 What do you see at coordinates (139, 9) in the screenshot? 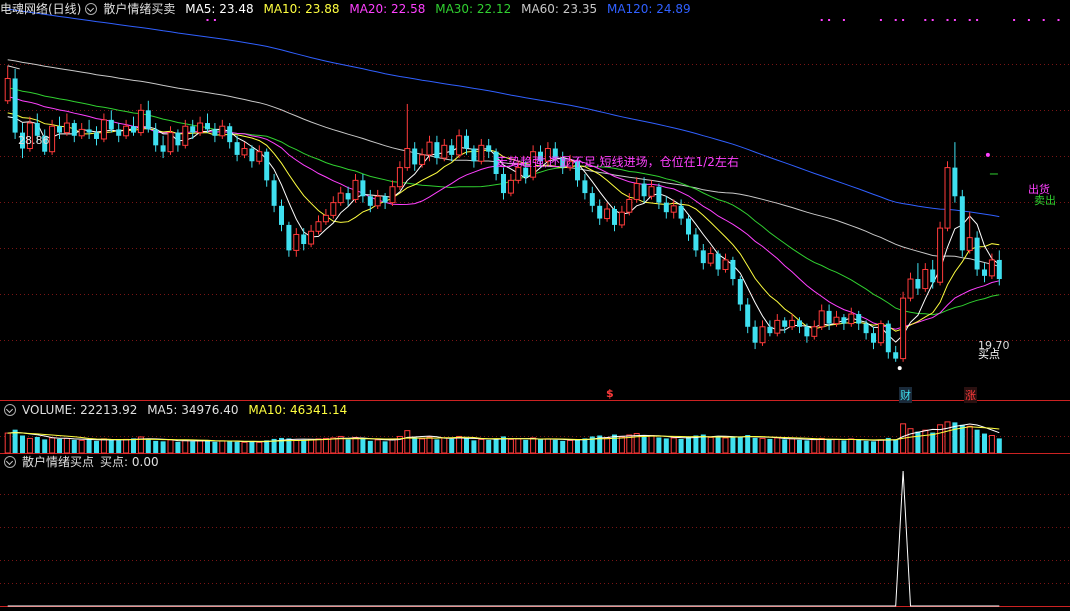
I see `indicator-name: 散户情绪买卖` at bounding box center [139, 9].